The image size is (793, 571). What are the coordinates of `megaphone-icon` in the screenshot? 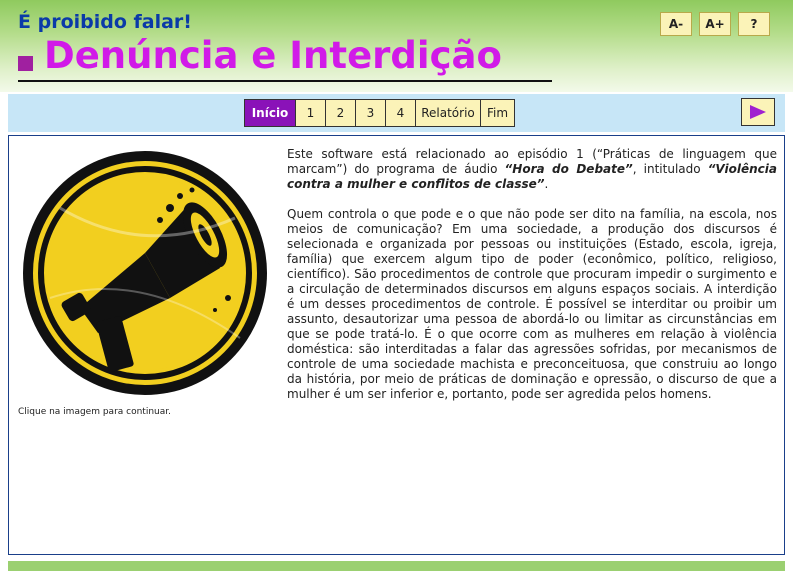 It's located at (145, 273).